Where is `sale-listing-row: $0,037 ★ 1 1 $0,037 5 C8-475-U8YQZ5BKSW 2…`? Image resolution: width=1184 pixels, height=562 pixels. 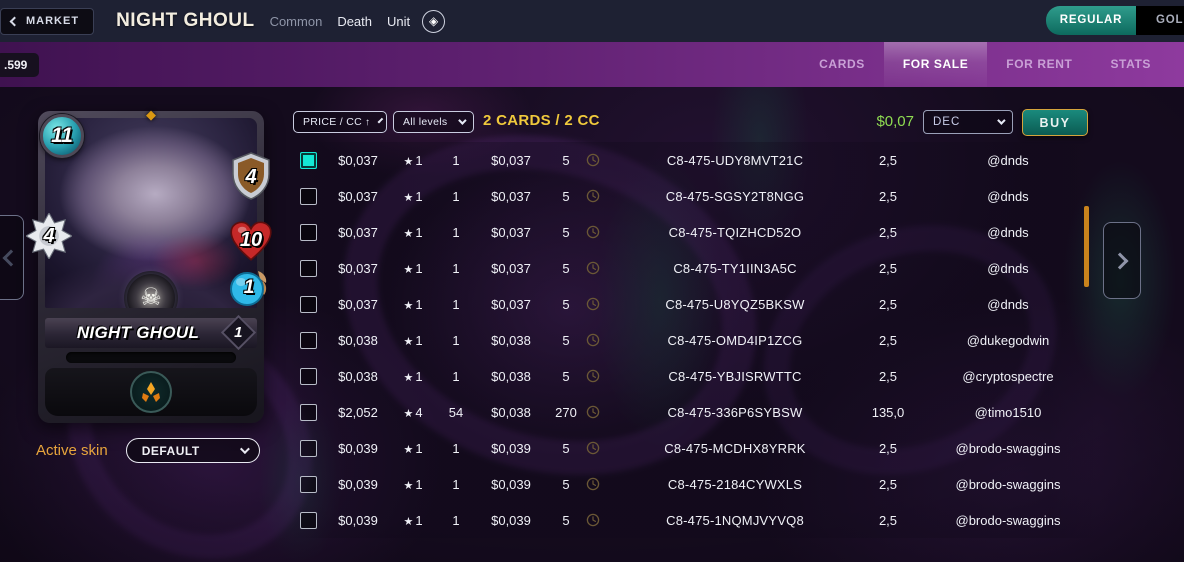 sale-listing-row: $0,037 ★ 1 1 $0,037 5 C8-475-U8YQZ5BKSW 2… is located at coordinates (694, 304).